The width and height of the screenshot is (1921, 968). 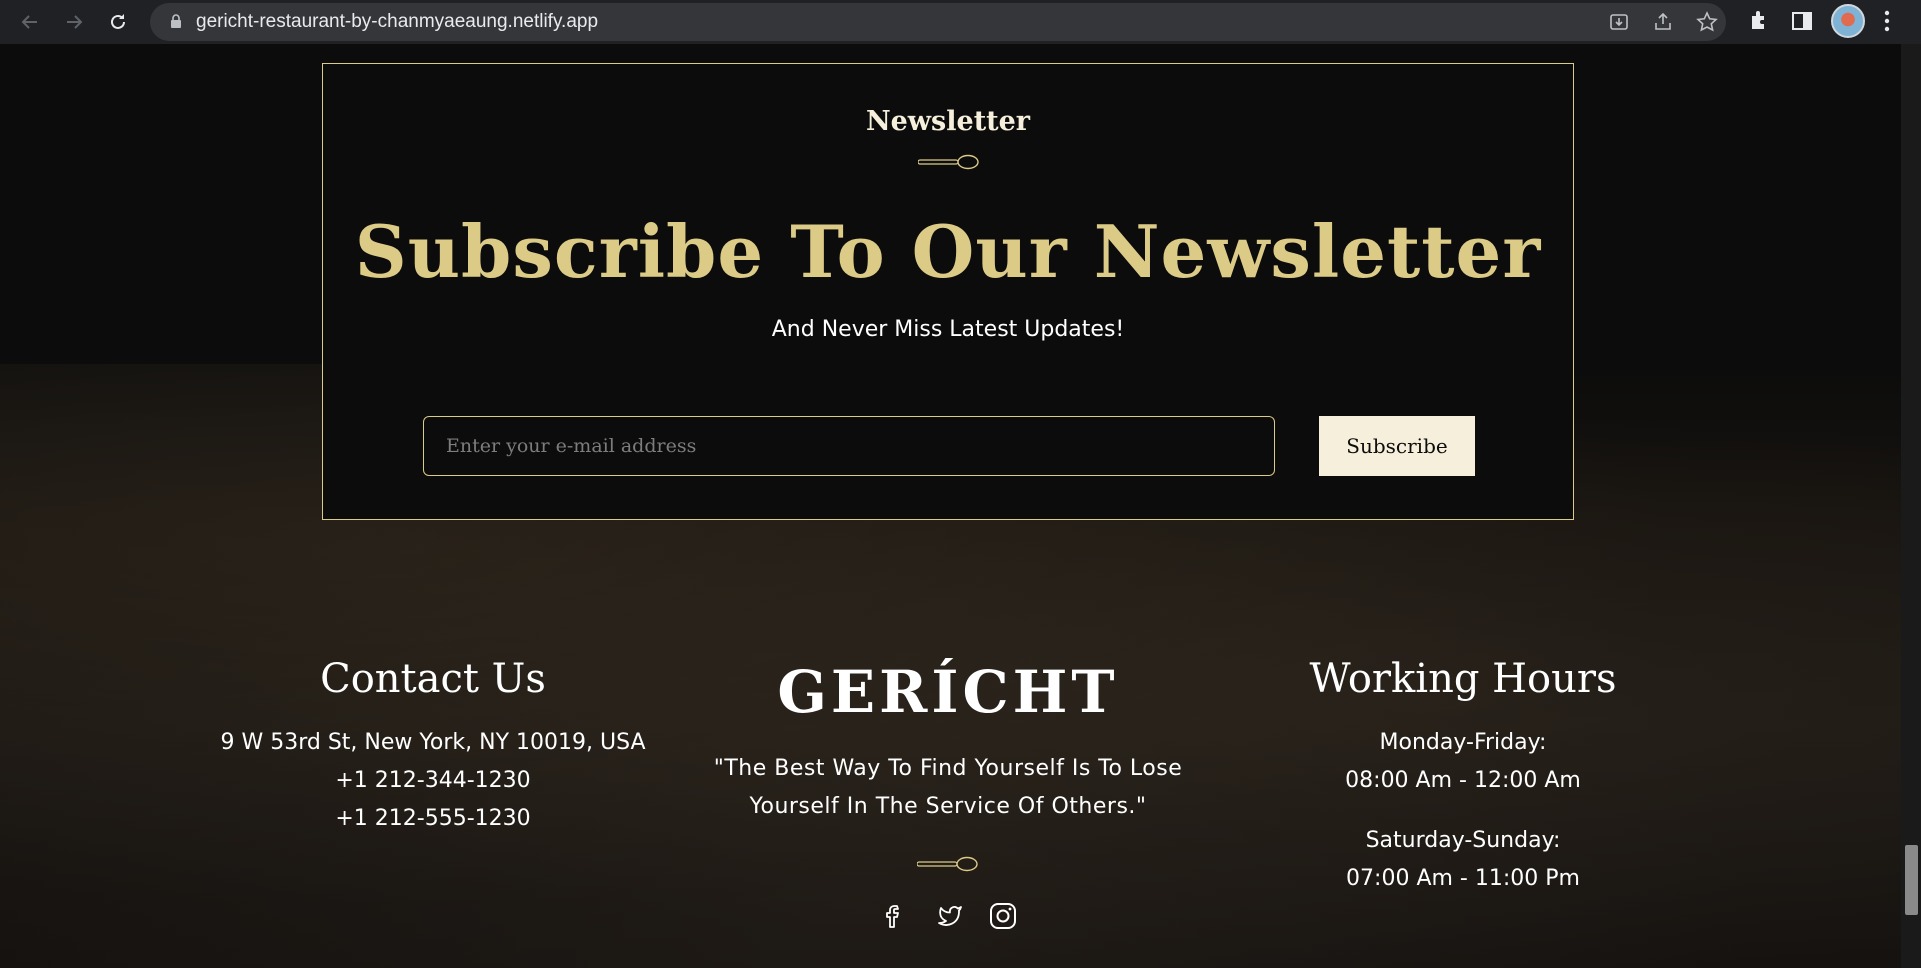 What do you see at coordinates (433, 679) in the screenshot?
I see `contact-heading: Contact Us` at bounding box center [433, 679].